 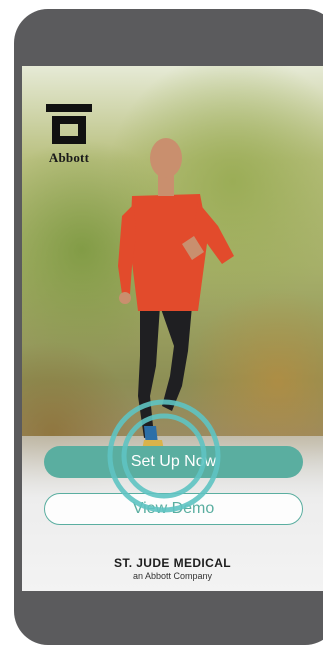 What do you see at coordinates (69, 157) in the screenshot?
I see `logo-text: Abbott` at bounding box center [69, 157].